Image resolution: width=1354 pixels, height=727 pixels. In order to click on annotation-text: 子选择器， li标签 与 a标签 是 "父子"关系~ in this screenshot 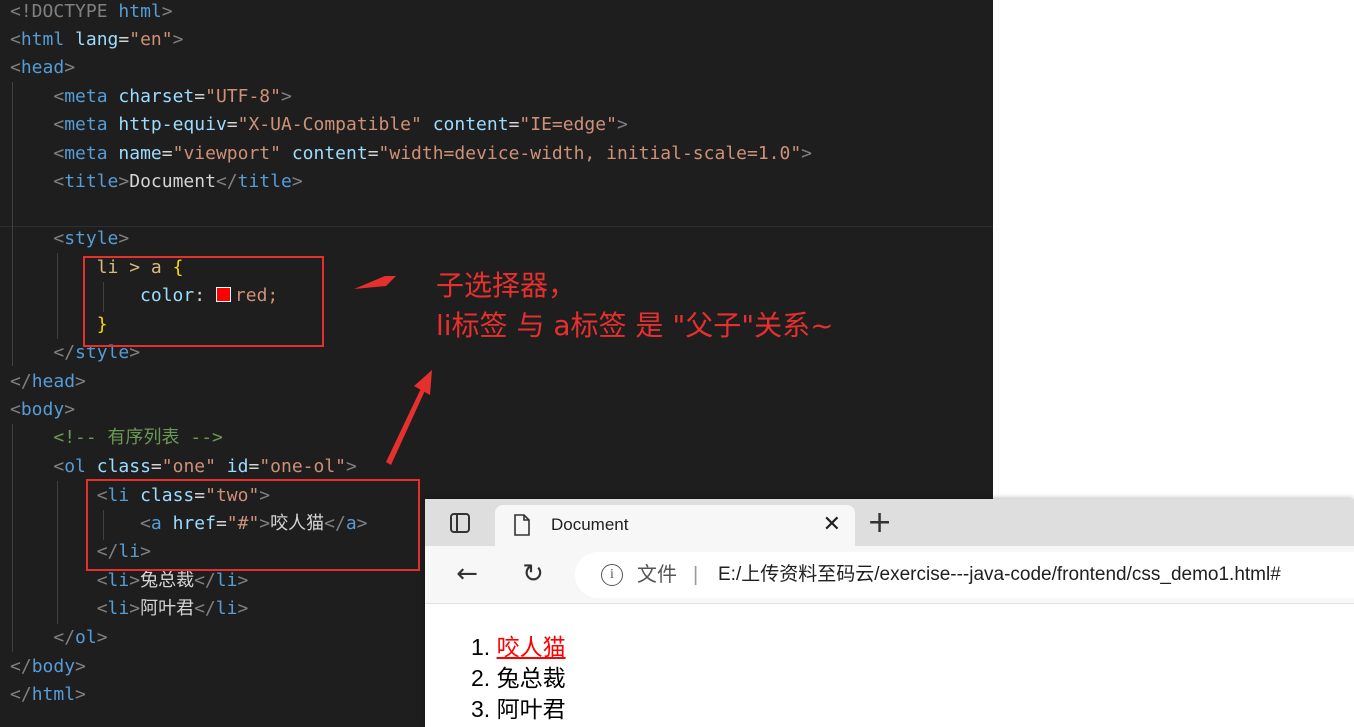, I will do `click(696, 306)`.